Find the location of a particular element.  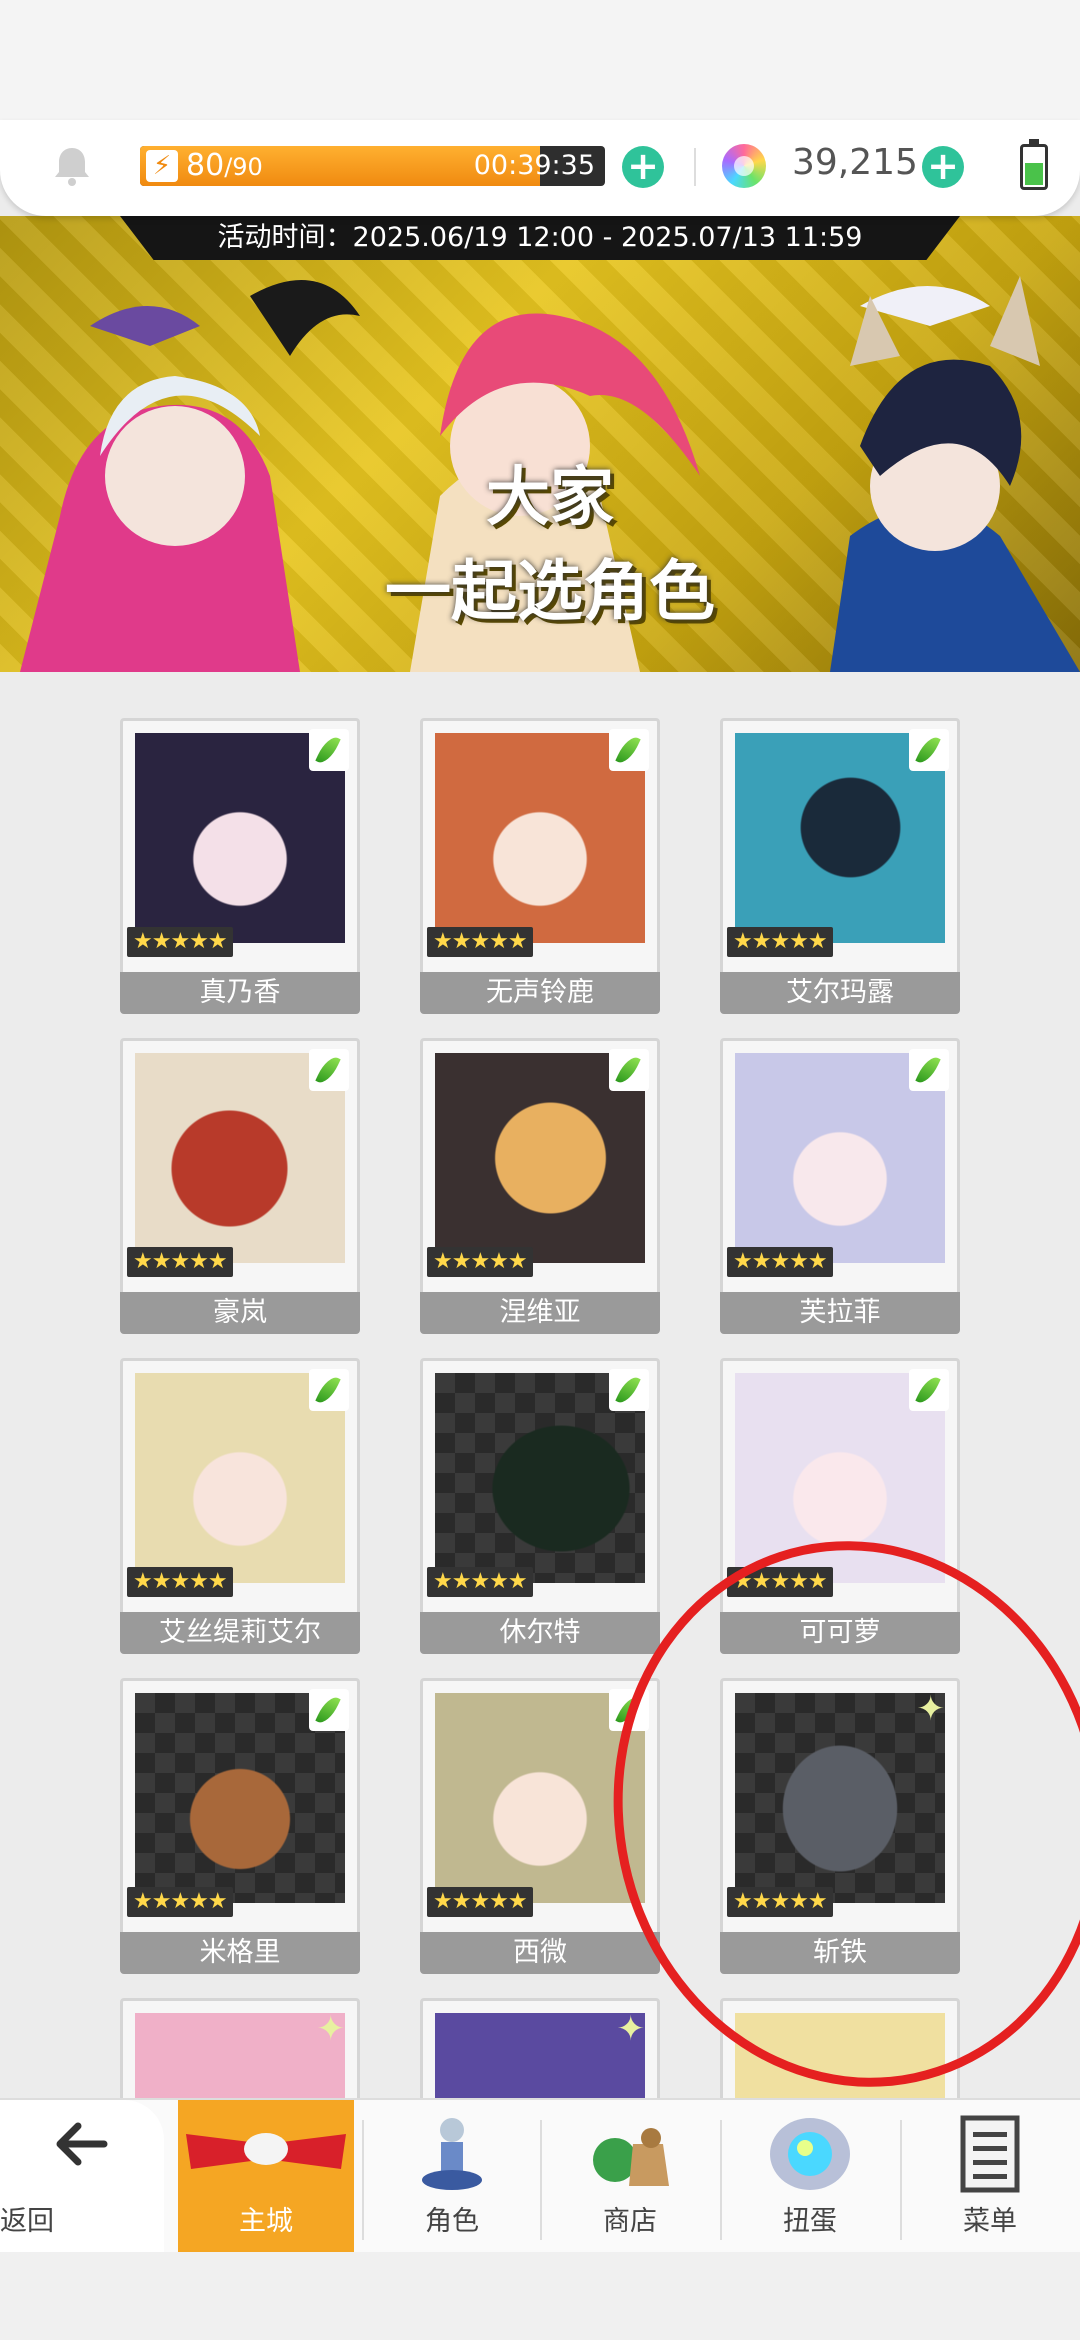

nav-label: 主城 is located at coordinates (266, 2221).